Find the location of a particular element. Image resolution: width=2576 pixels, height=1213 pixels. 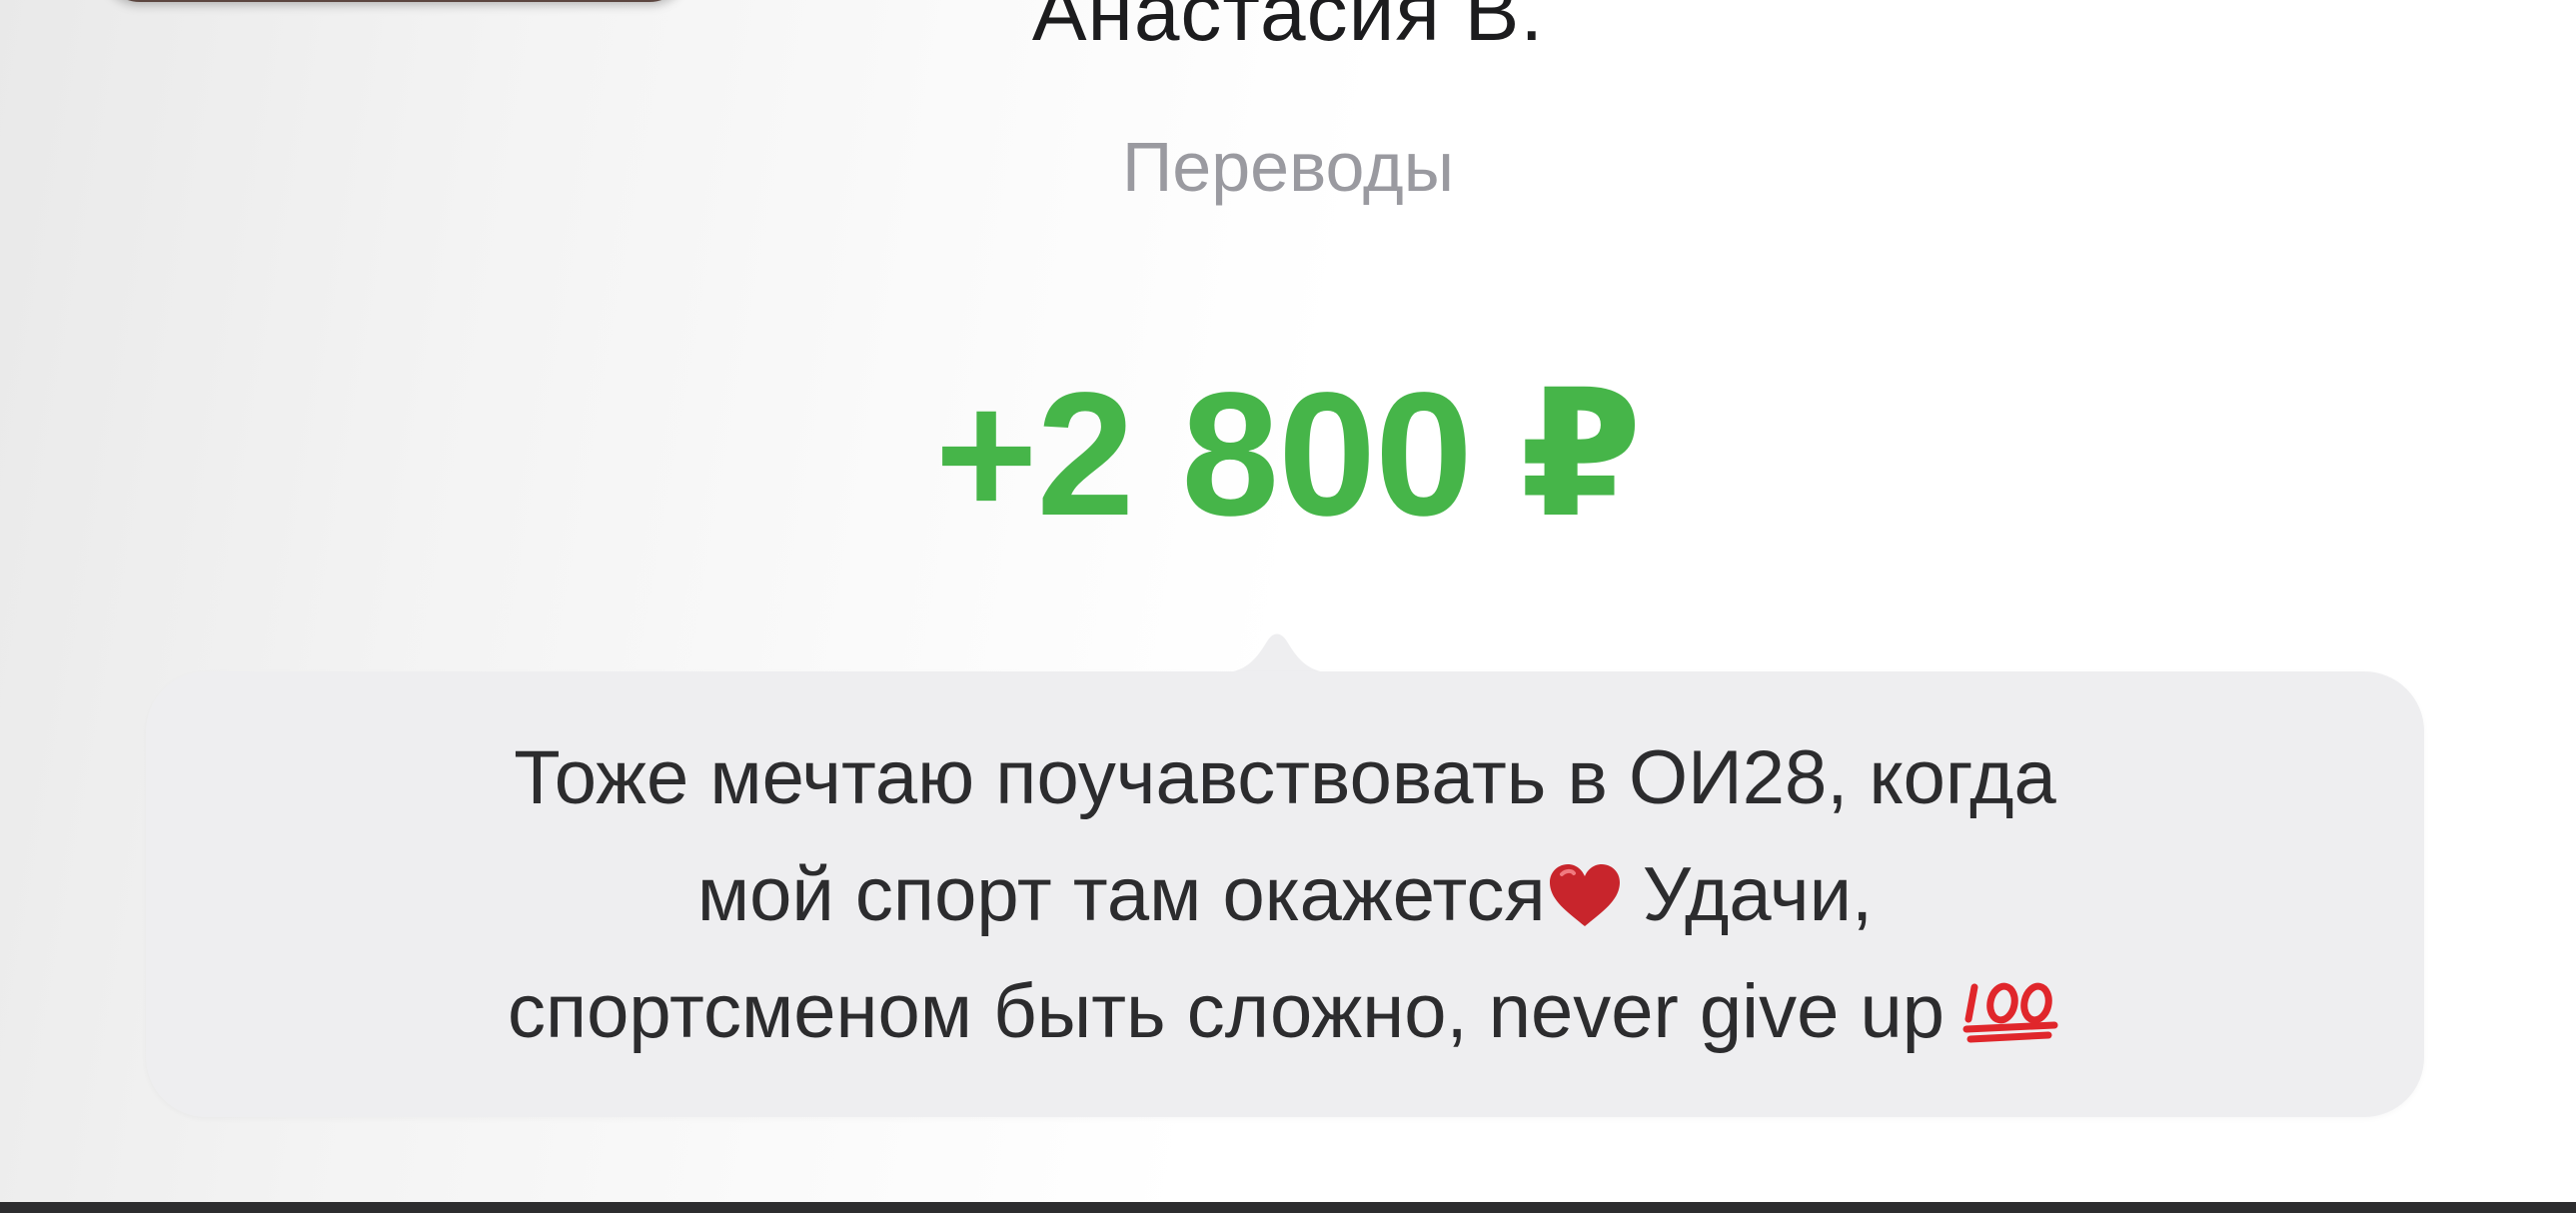

message-line-2: мой спорт там окажется Удачи, is located at coordinates (1285, 894).